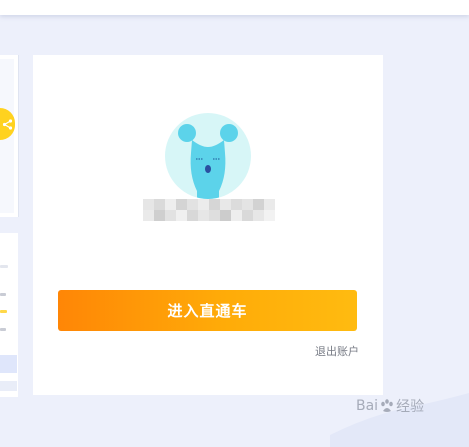 The height and width of the screenshot is (447, 469). What do you see at coordinates (208, 156) in the screenshot?
I see `blue-bunny-avatar-icon` at bounding box center [208, 156].